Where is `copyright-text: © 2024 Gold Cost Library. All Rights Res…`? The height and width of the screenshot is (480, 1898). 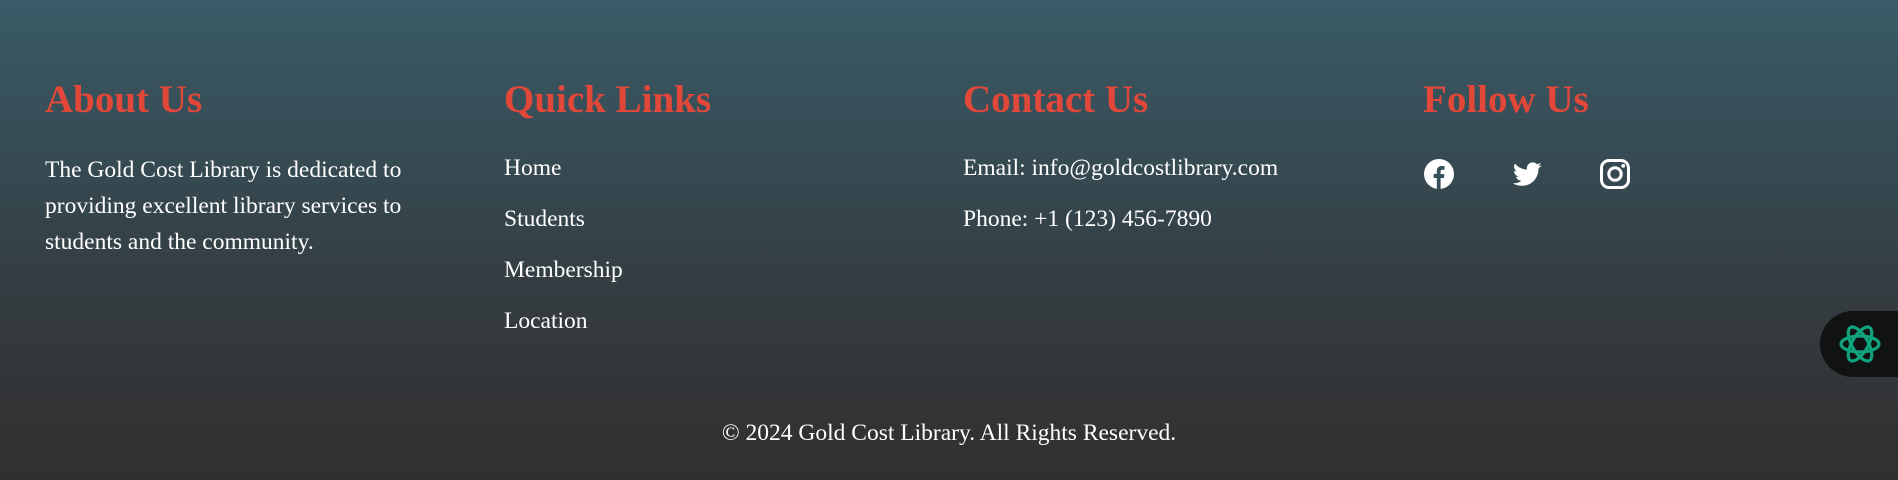
copyright-text: © 2024 Gold Cost Library. All Rights Res… is located at coordinates (949, 433).